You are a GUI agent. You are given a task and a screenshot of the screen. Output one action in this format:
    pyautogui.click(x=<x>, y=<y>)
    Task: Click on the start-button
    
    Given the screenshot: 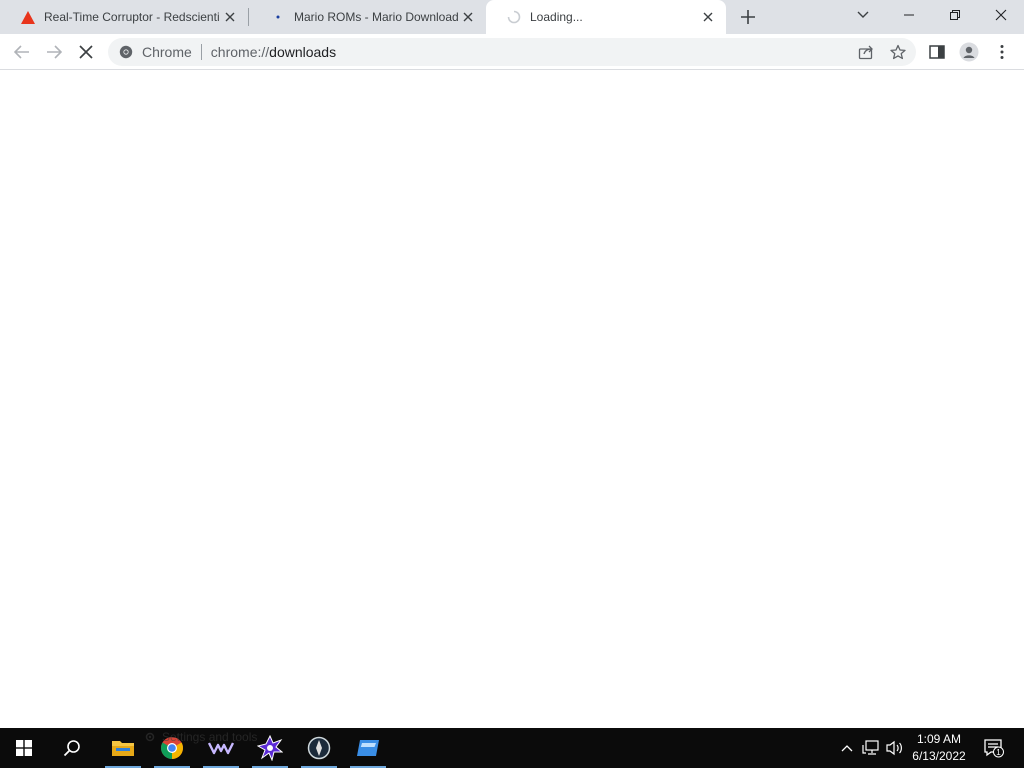 What is the action you would take?
    pyautogui.click(x=24, y=748)
    